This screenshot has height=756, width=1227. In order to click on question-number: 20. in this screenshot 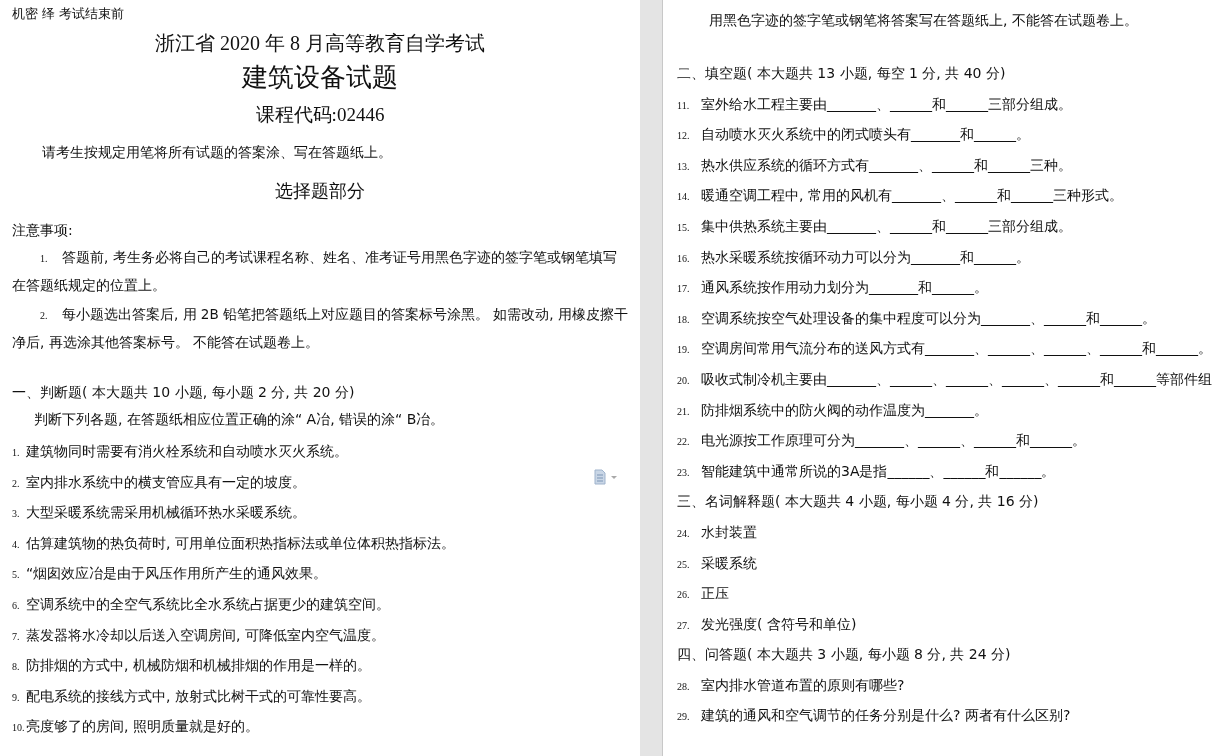, I will do `click(684, 380)`.